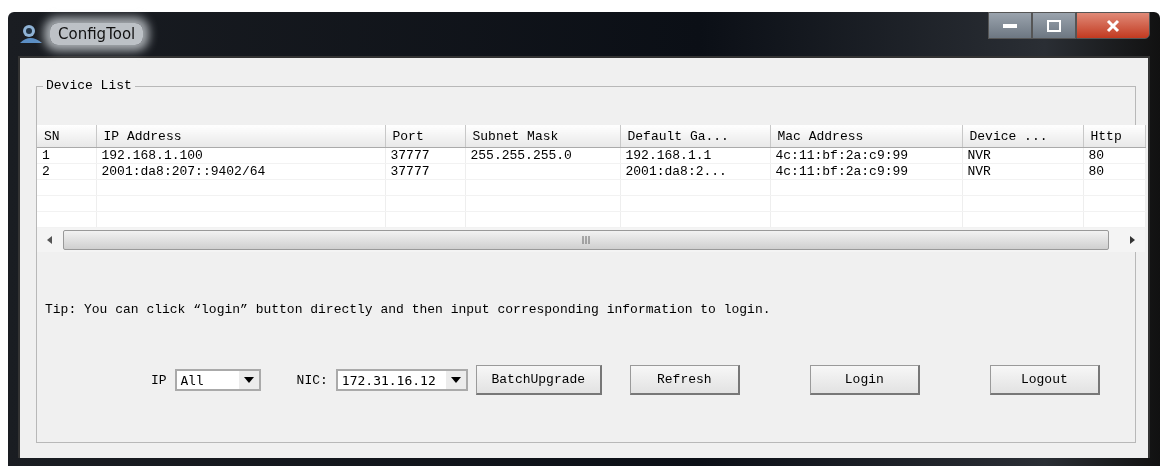 This screenshot has width=1173, height=466. What do you see at coordinates (31, 34) in the screenshot?
I see `app-icon` at bounding box center [31, 34].